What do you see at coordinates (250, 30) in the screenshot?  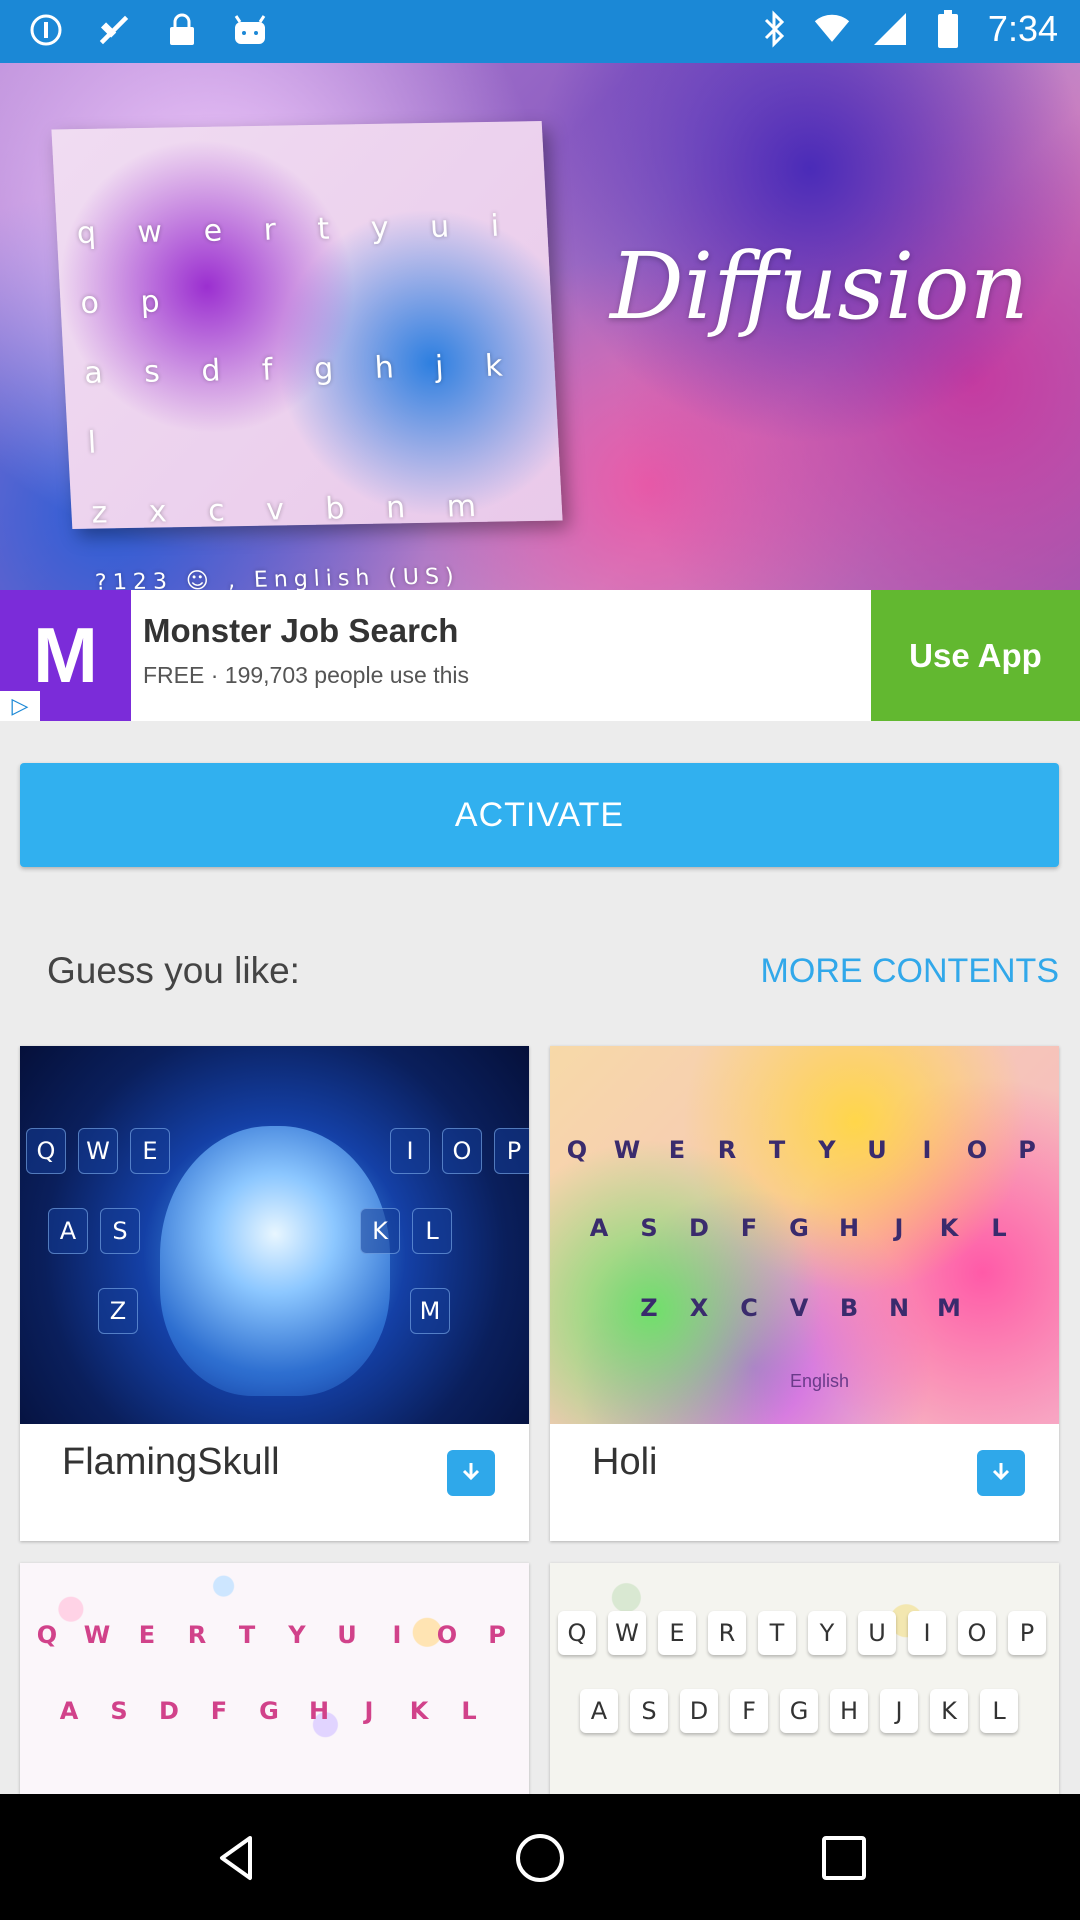 I see `android-icon` at bounding box center [250, 30].